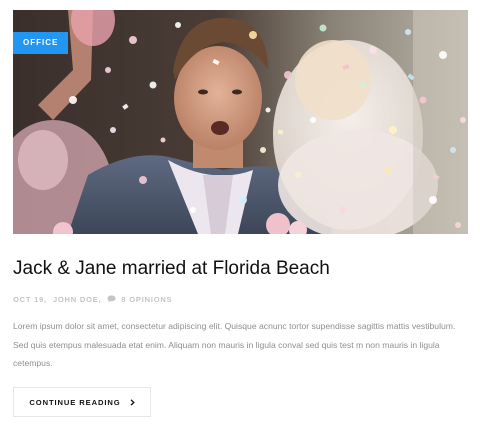 This screenshot has width=480, height=434. Describe the element at coordinates (111, 299) in the screenshot. I see `comment-bubble-icon` at that location.